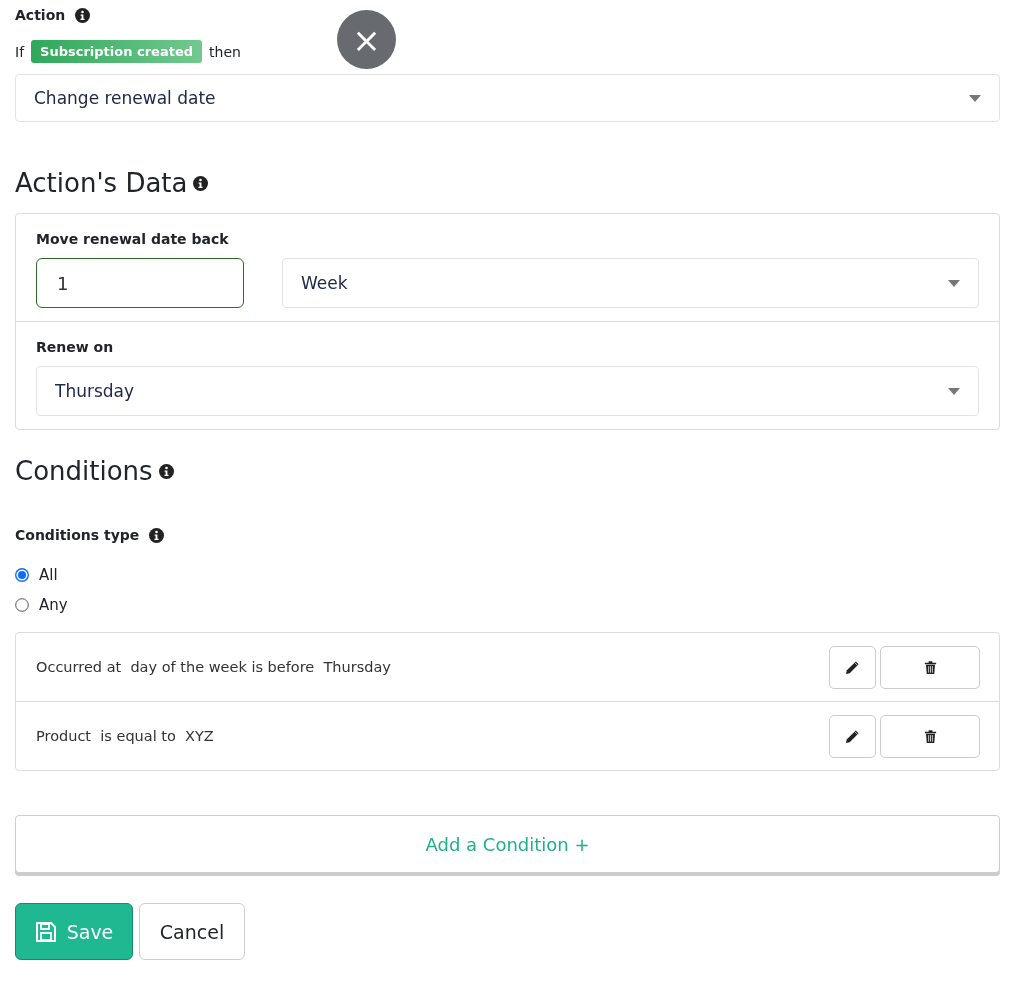  Describe the element at coordinates (75, 347) in the screenshot. I see `field-label: Renew on` at that location.